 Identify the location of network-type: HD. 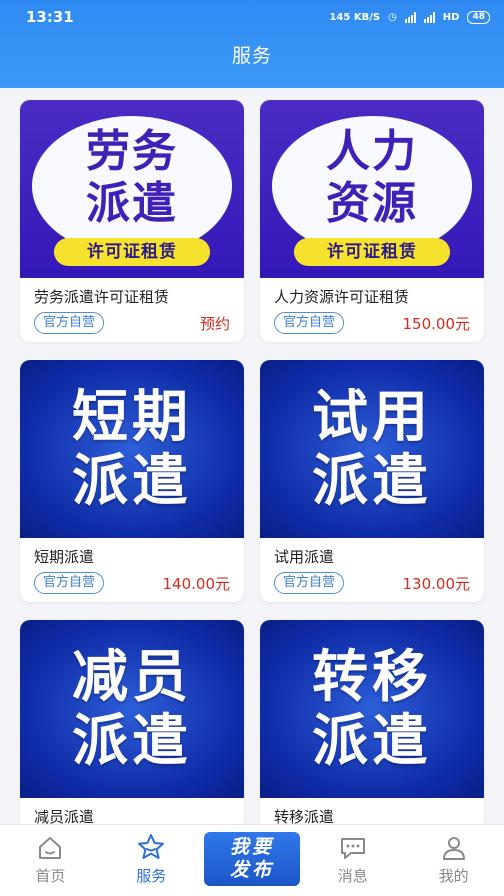
(451, 17).